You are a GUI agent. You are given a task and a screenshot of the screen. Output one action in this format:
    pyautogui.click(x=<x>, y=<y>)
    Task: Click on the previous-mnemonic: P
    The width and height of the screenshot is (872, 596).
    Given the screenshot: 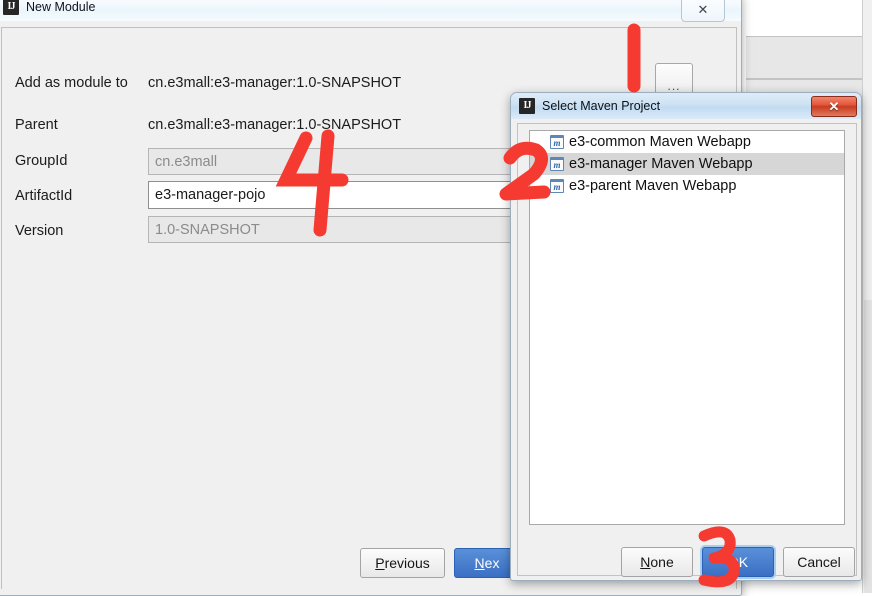 What is the action you would take?
    pyautogui.click(x=380, y=563)
    